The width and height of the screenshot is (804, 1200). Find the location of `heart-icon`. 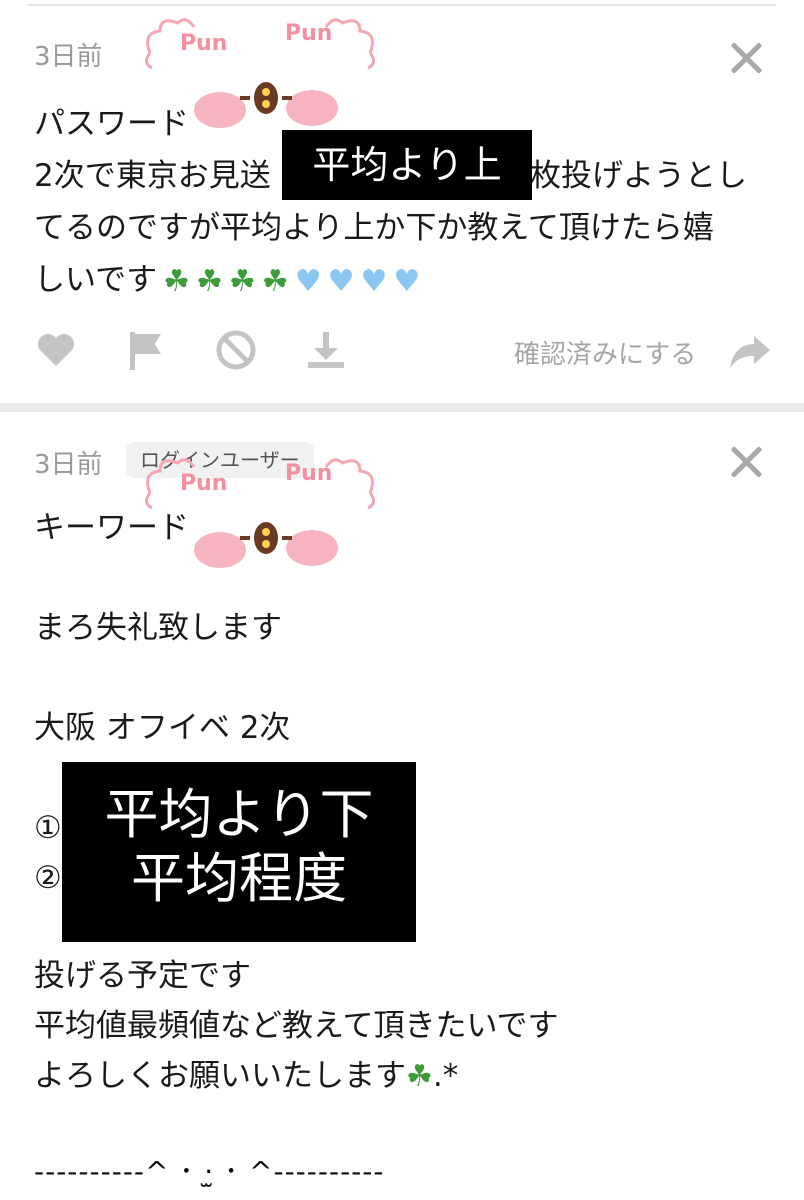

heart-icon is located at coordinates (56, 350).